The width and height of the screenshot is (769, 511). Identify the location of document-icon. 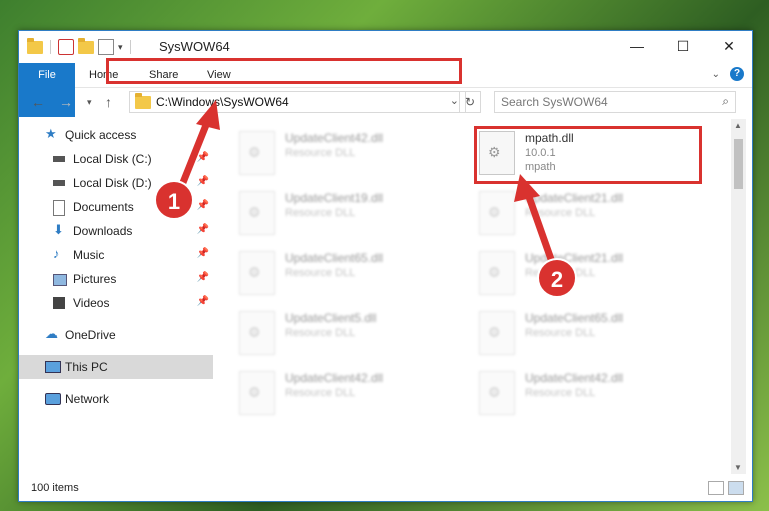
(59, 208).